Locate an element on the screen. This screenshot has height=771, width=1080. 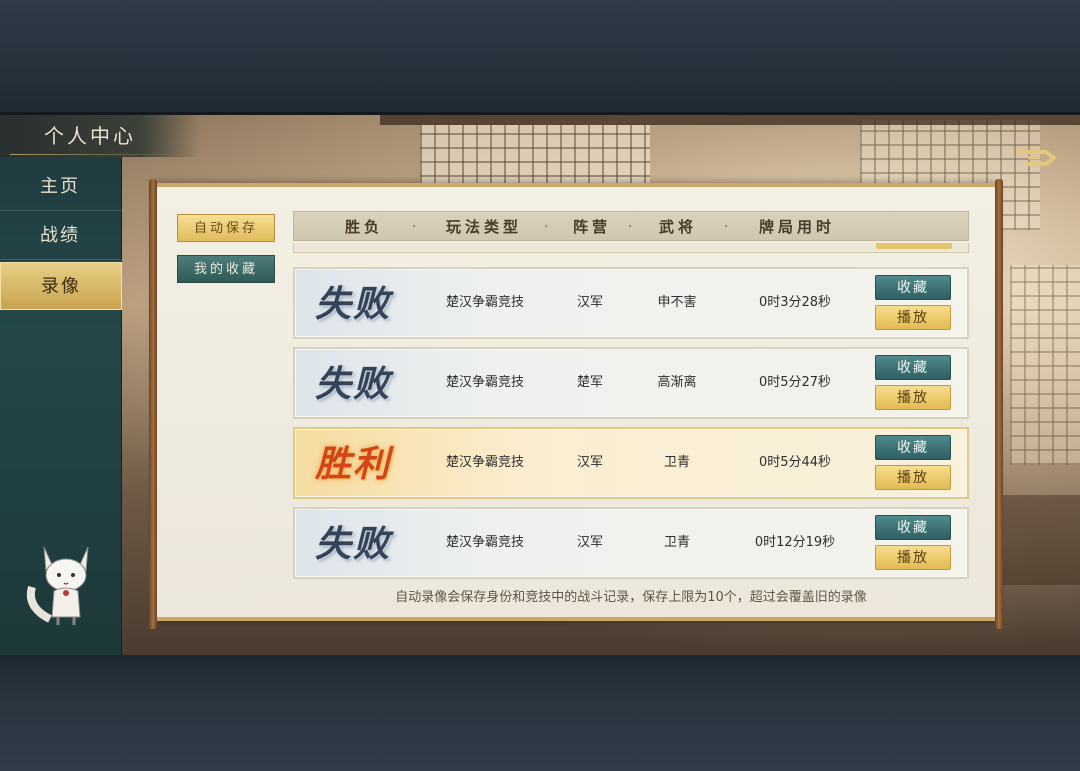
general-cell: 高渐离 is located at coordinates (677, 382).